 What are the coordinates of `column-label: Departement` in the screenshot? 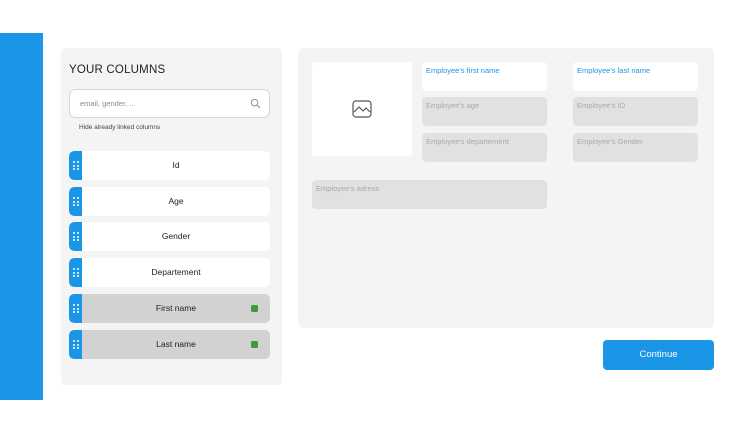 It's located at (176, 272).